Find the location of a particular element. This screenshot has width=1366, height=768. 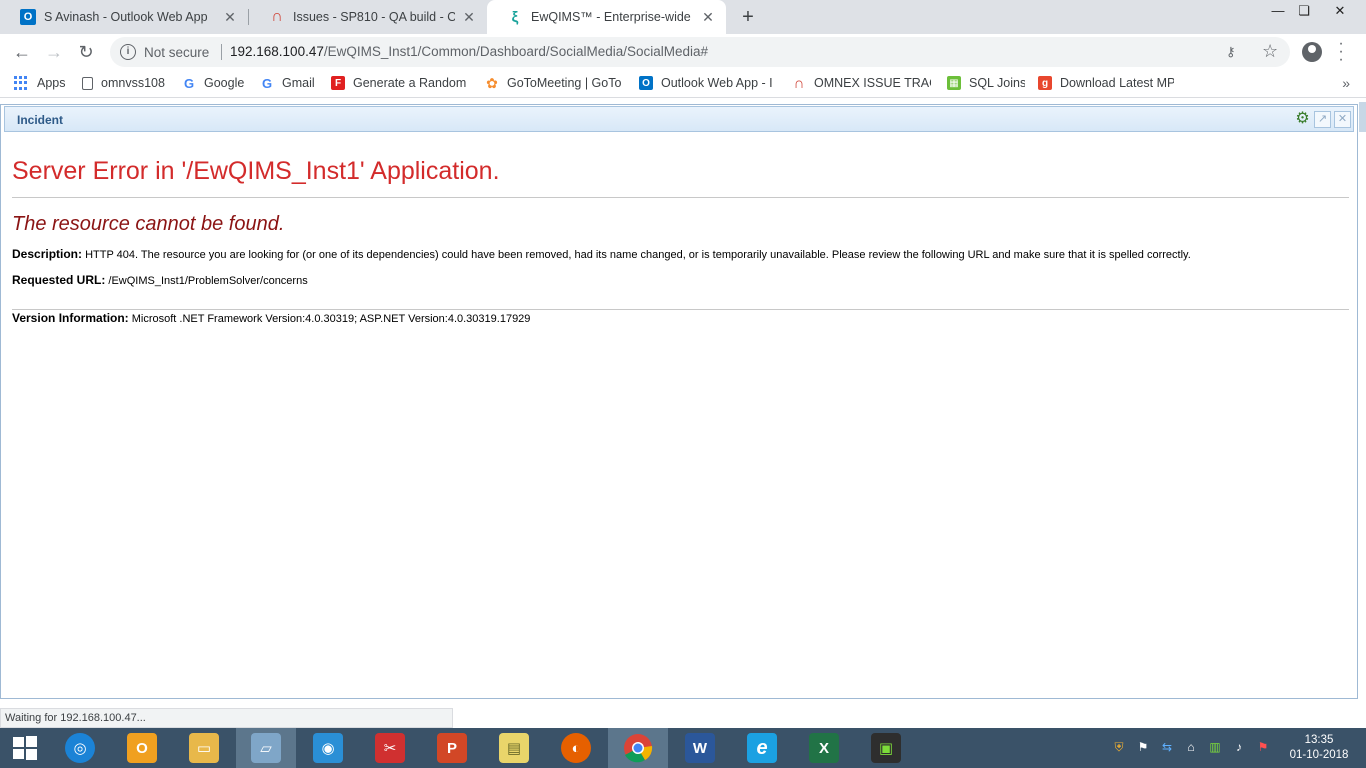

notepad-icon: ▱ is located at coordinates (266, 748).